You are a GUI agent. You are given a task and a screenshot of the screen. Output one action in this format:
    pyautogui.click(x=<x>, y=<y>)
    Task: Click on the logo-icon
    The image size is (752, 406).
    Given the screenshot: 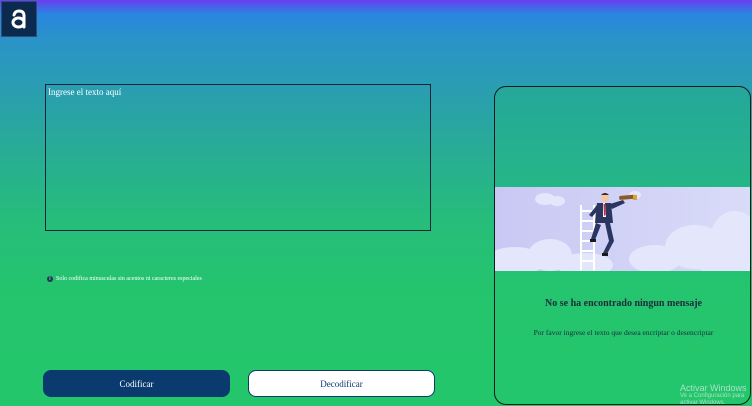 What is the action you would take?
    pyautogui.click(x=18, y=19)
    